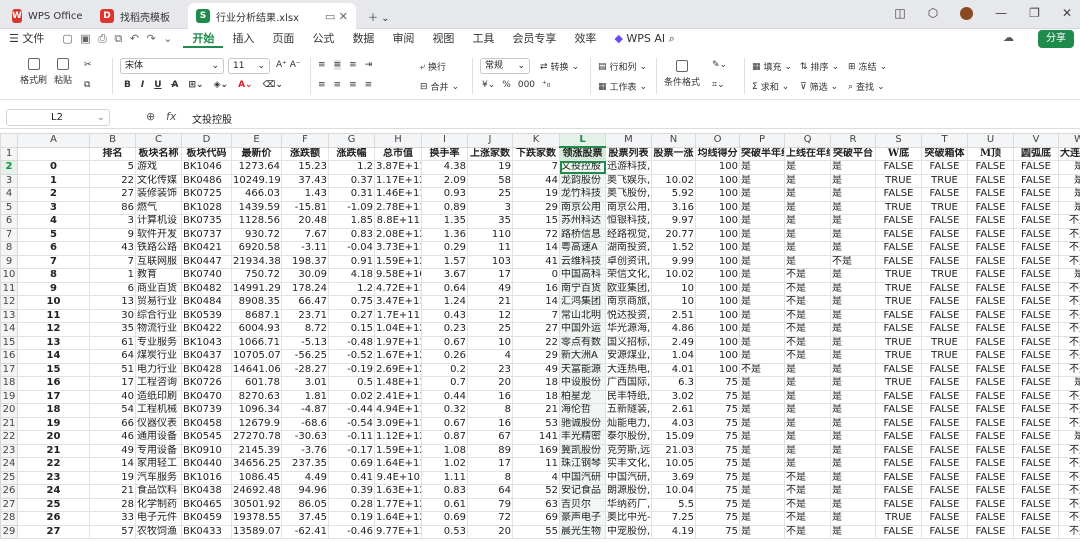 This screenshot has width=1080, height=542. Describe the element at coordinates (206, 221) in the screenshot. I see `table-cell: BK0735` at that location.